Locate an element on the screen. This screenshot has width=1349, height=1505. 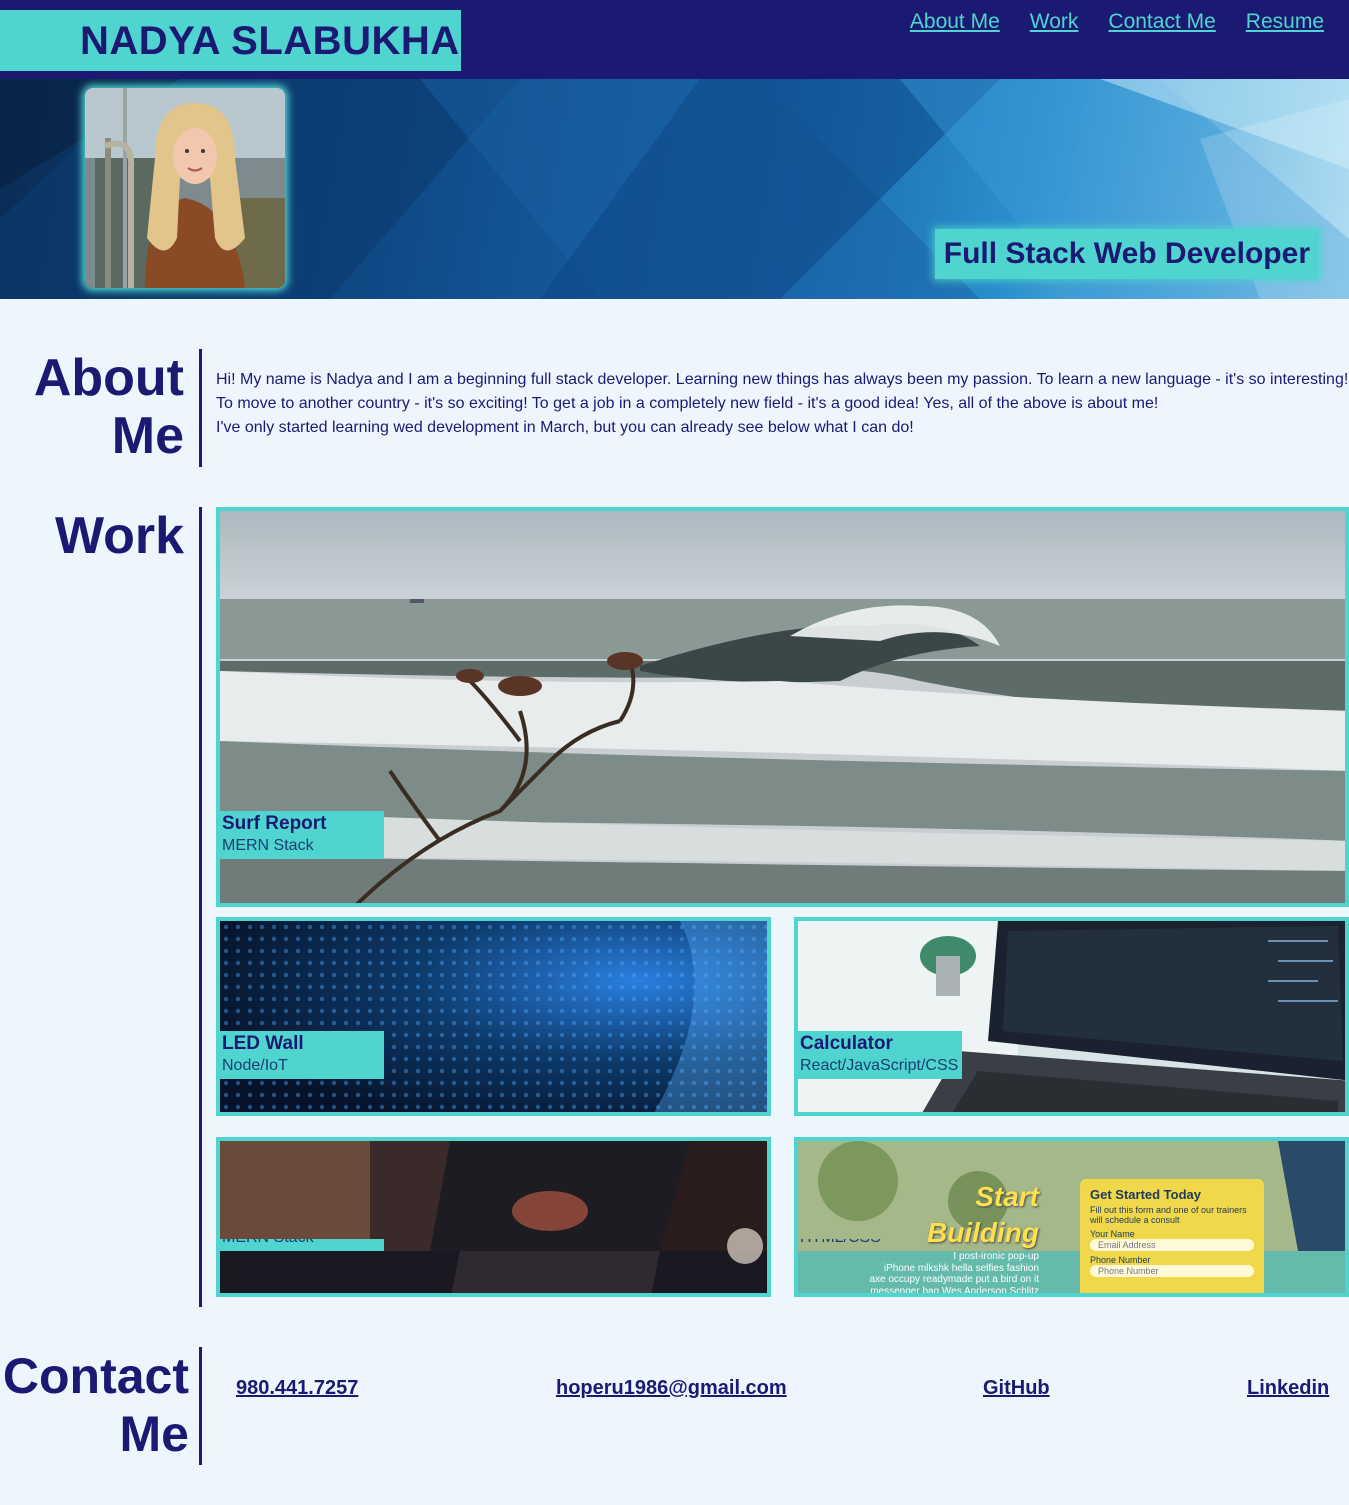
project-title: Surf Report is located at coordinates (274, 823).